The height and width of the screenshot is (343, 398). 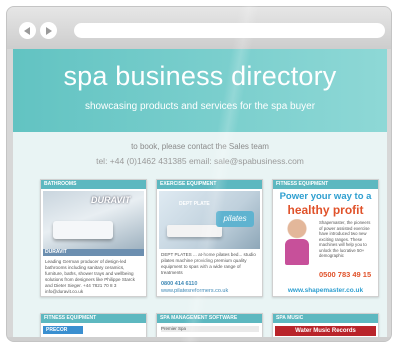 I want to click on product-label: DEPT PLATE, so click(x=194, y=204).